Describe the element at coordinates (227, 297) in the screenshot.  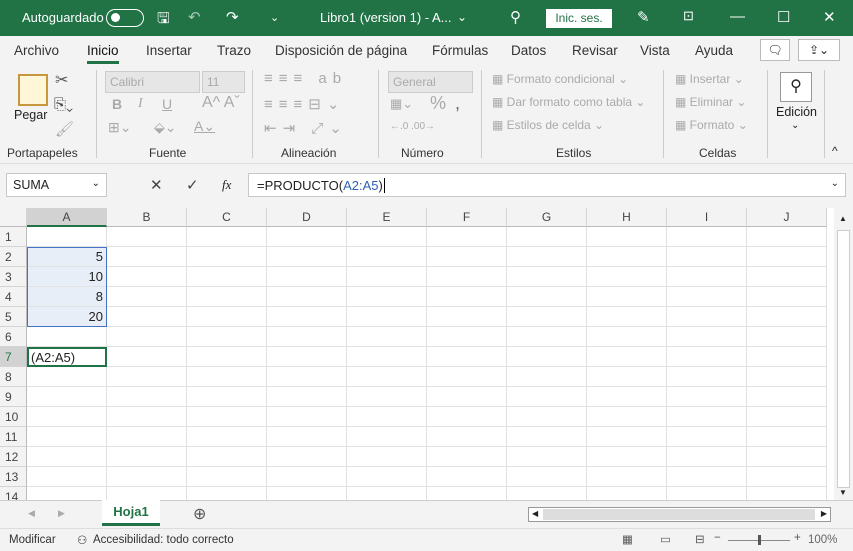
I see `cell-C4` at that location.